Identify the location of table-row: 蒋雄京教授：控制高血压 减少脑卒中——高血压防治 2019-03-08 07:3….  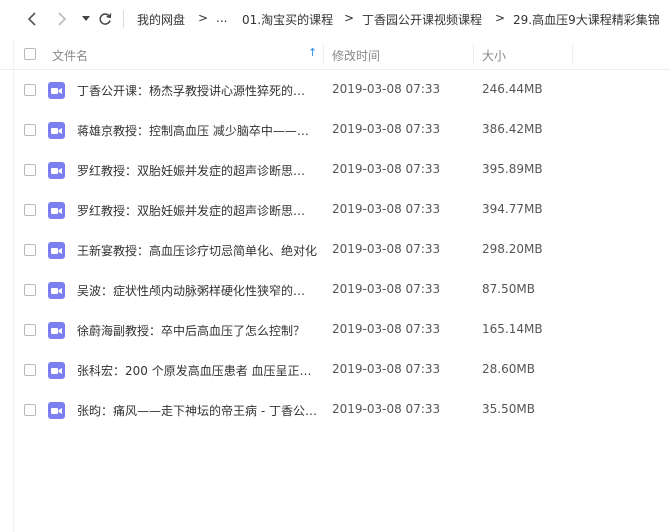
(335, 130).